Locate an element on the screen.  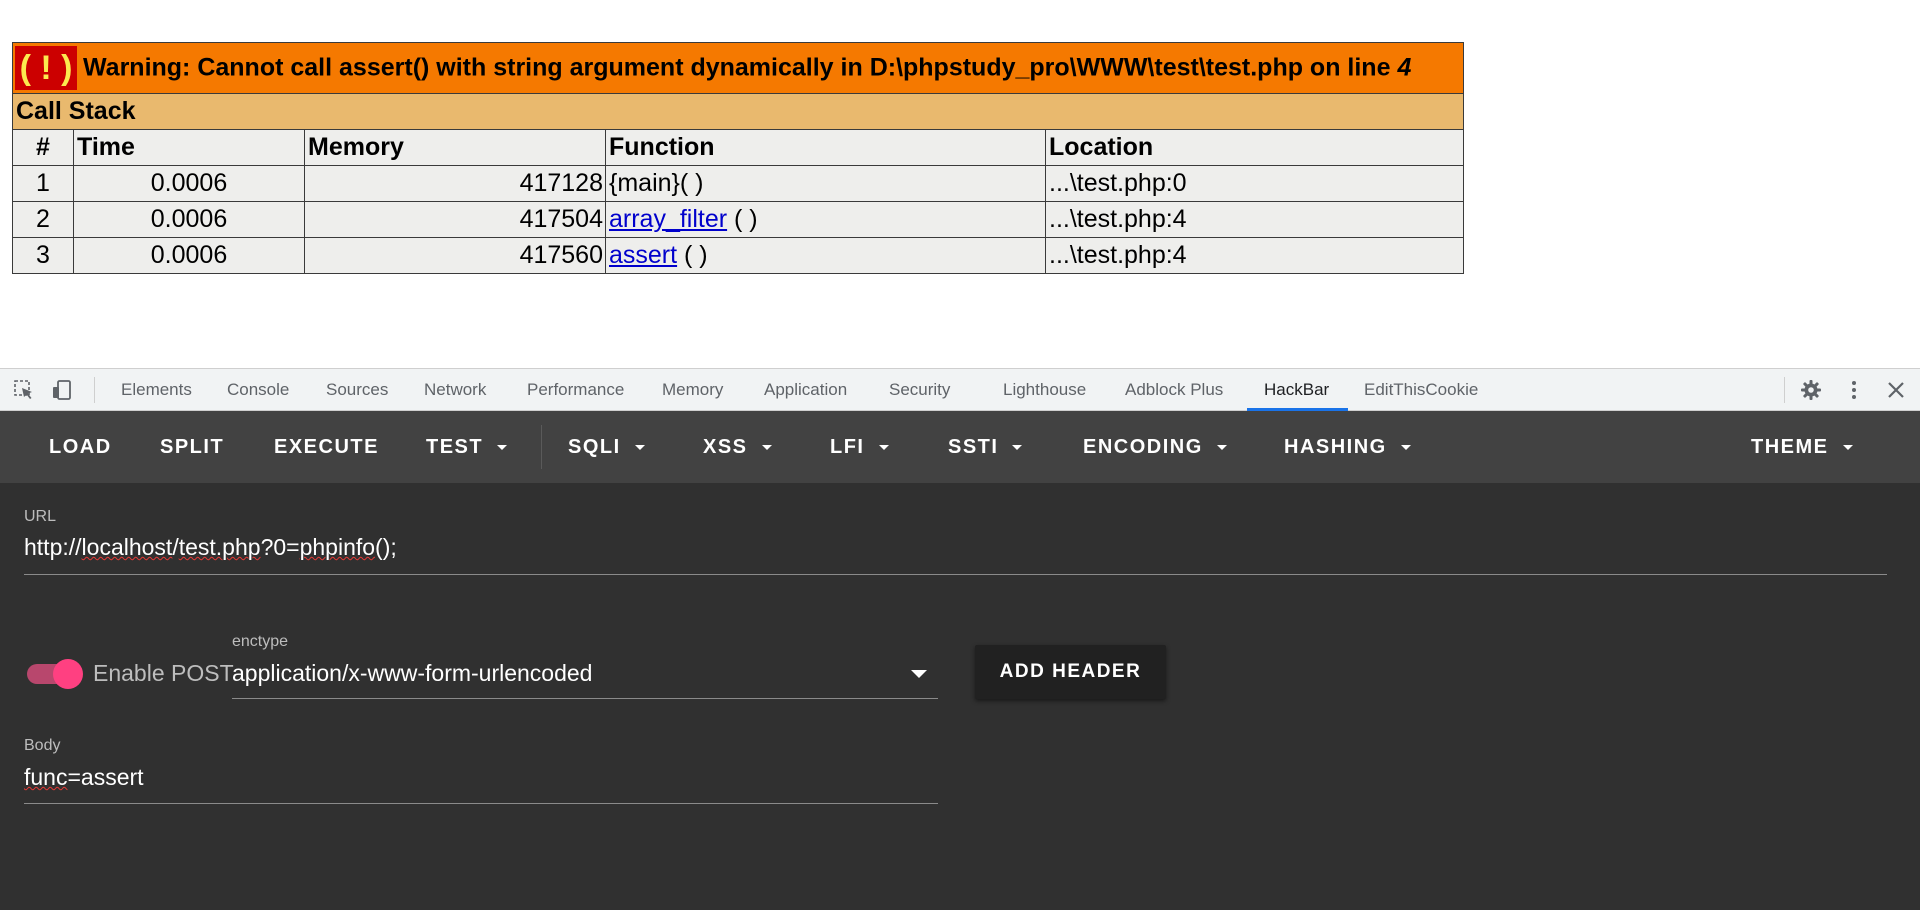
tab-adblock-plus: Adblock Plus is located at coordinates (1174, 390).